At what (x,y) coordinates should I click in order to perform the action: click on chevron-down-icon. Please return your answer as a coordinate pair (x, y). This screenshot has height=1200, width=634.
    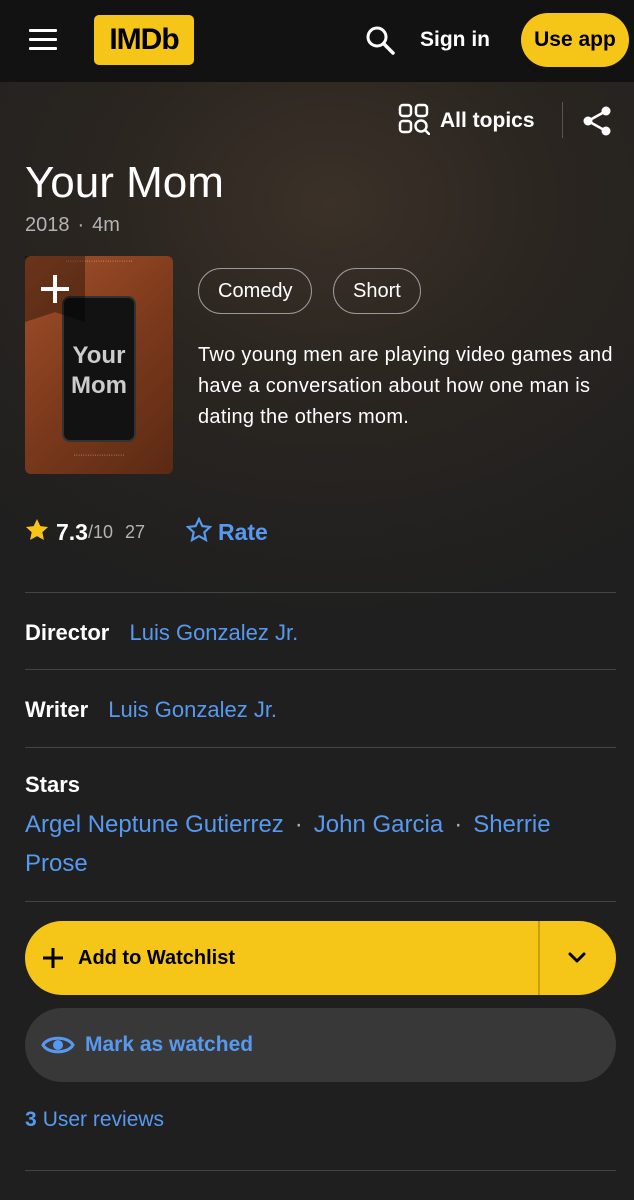
    Looking at the image, I should click on (577, 958).